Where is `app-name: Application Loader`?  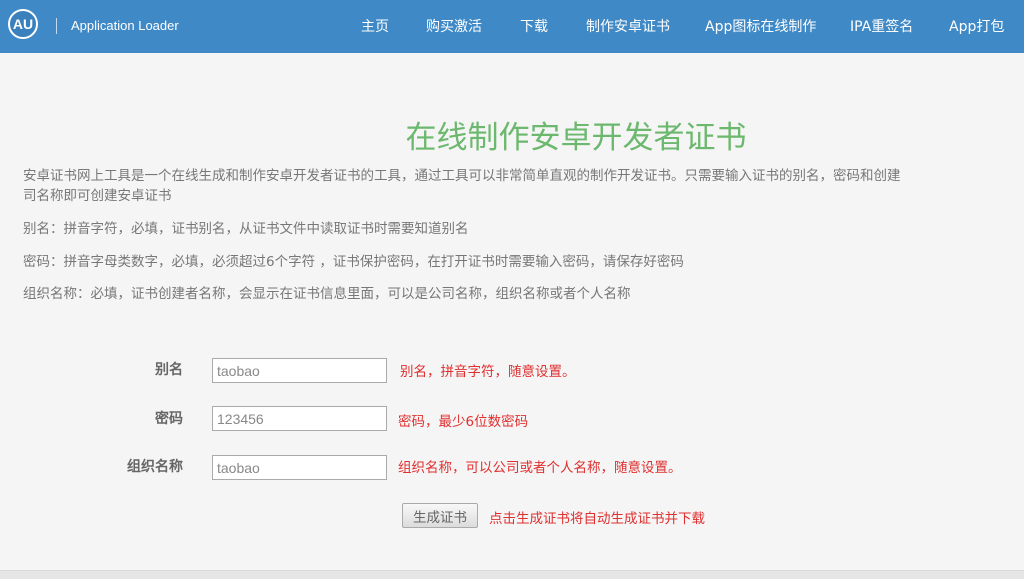
app-name: Application Loader is located at coordinates (125, 25).